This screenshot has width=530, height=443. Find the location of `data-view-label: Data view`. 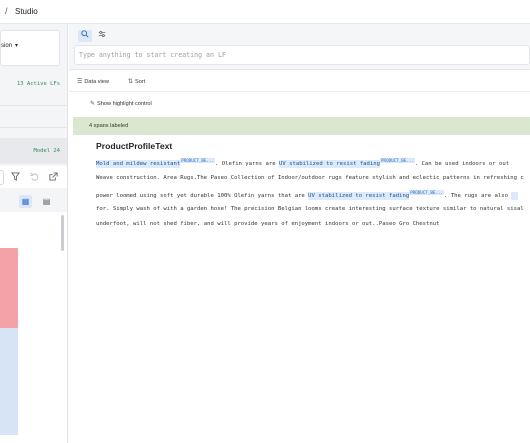

data-view-label: Data view is located at coordinates (96, 82).